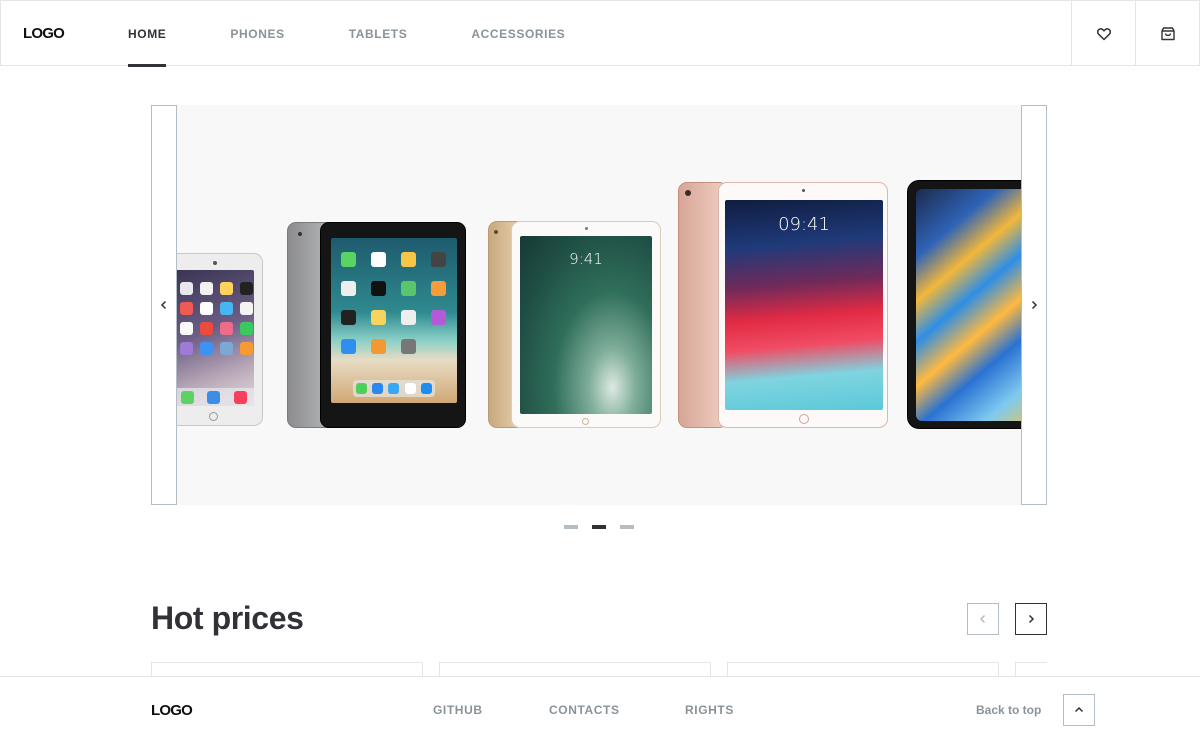  I want to click on footer: LOGO GITHUB CONTACTS RIGHTS Back to top, so click(600, 708).